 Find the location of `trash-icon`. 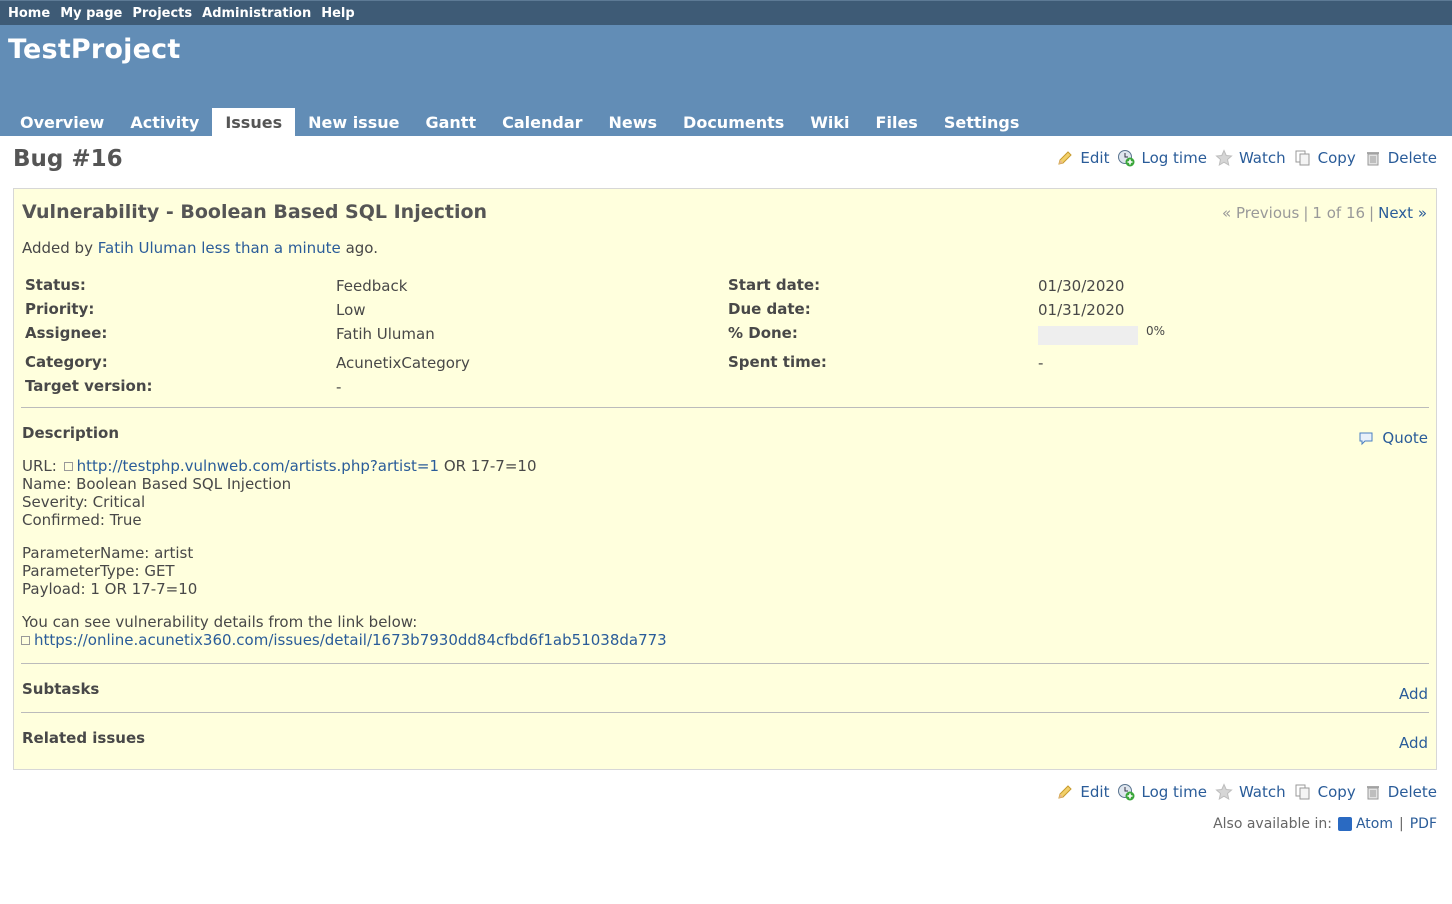

trash-icon is located at coordinates (1372, 793).